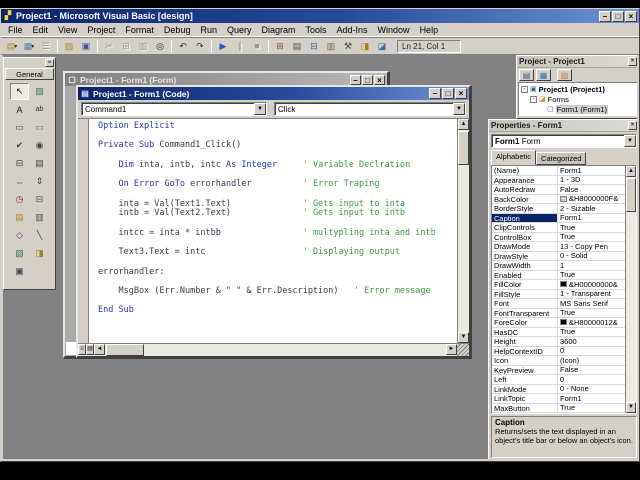  Describe the element at coordinates (591, 199) in the screenshot. I see `property-value: &H8000000F&` at that location.